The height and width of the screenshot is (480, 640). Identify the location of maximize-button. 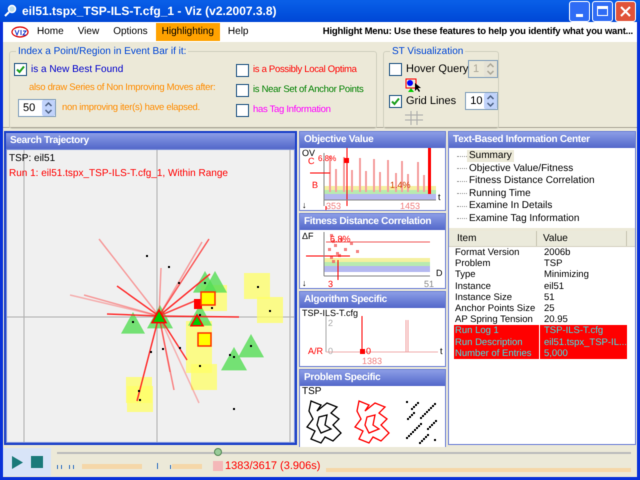
(602, 11).